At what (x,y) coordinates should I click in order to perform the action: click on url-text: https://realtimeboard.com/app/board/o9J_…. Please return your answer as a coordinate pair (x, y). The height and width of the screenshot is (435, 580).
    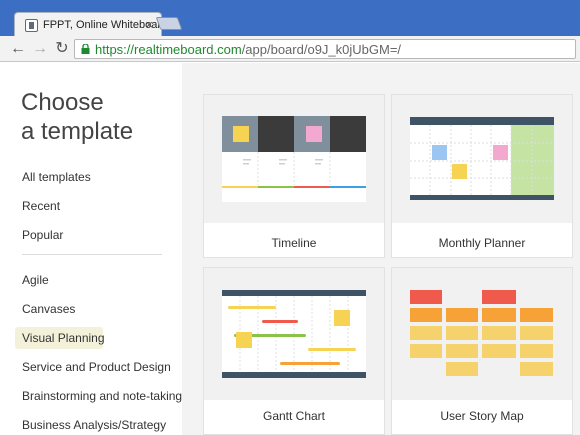
    Looking at the image, I should click on (248, 49).